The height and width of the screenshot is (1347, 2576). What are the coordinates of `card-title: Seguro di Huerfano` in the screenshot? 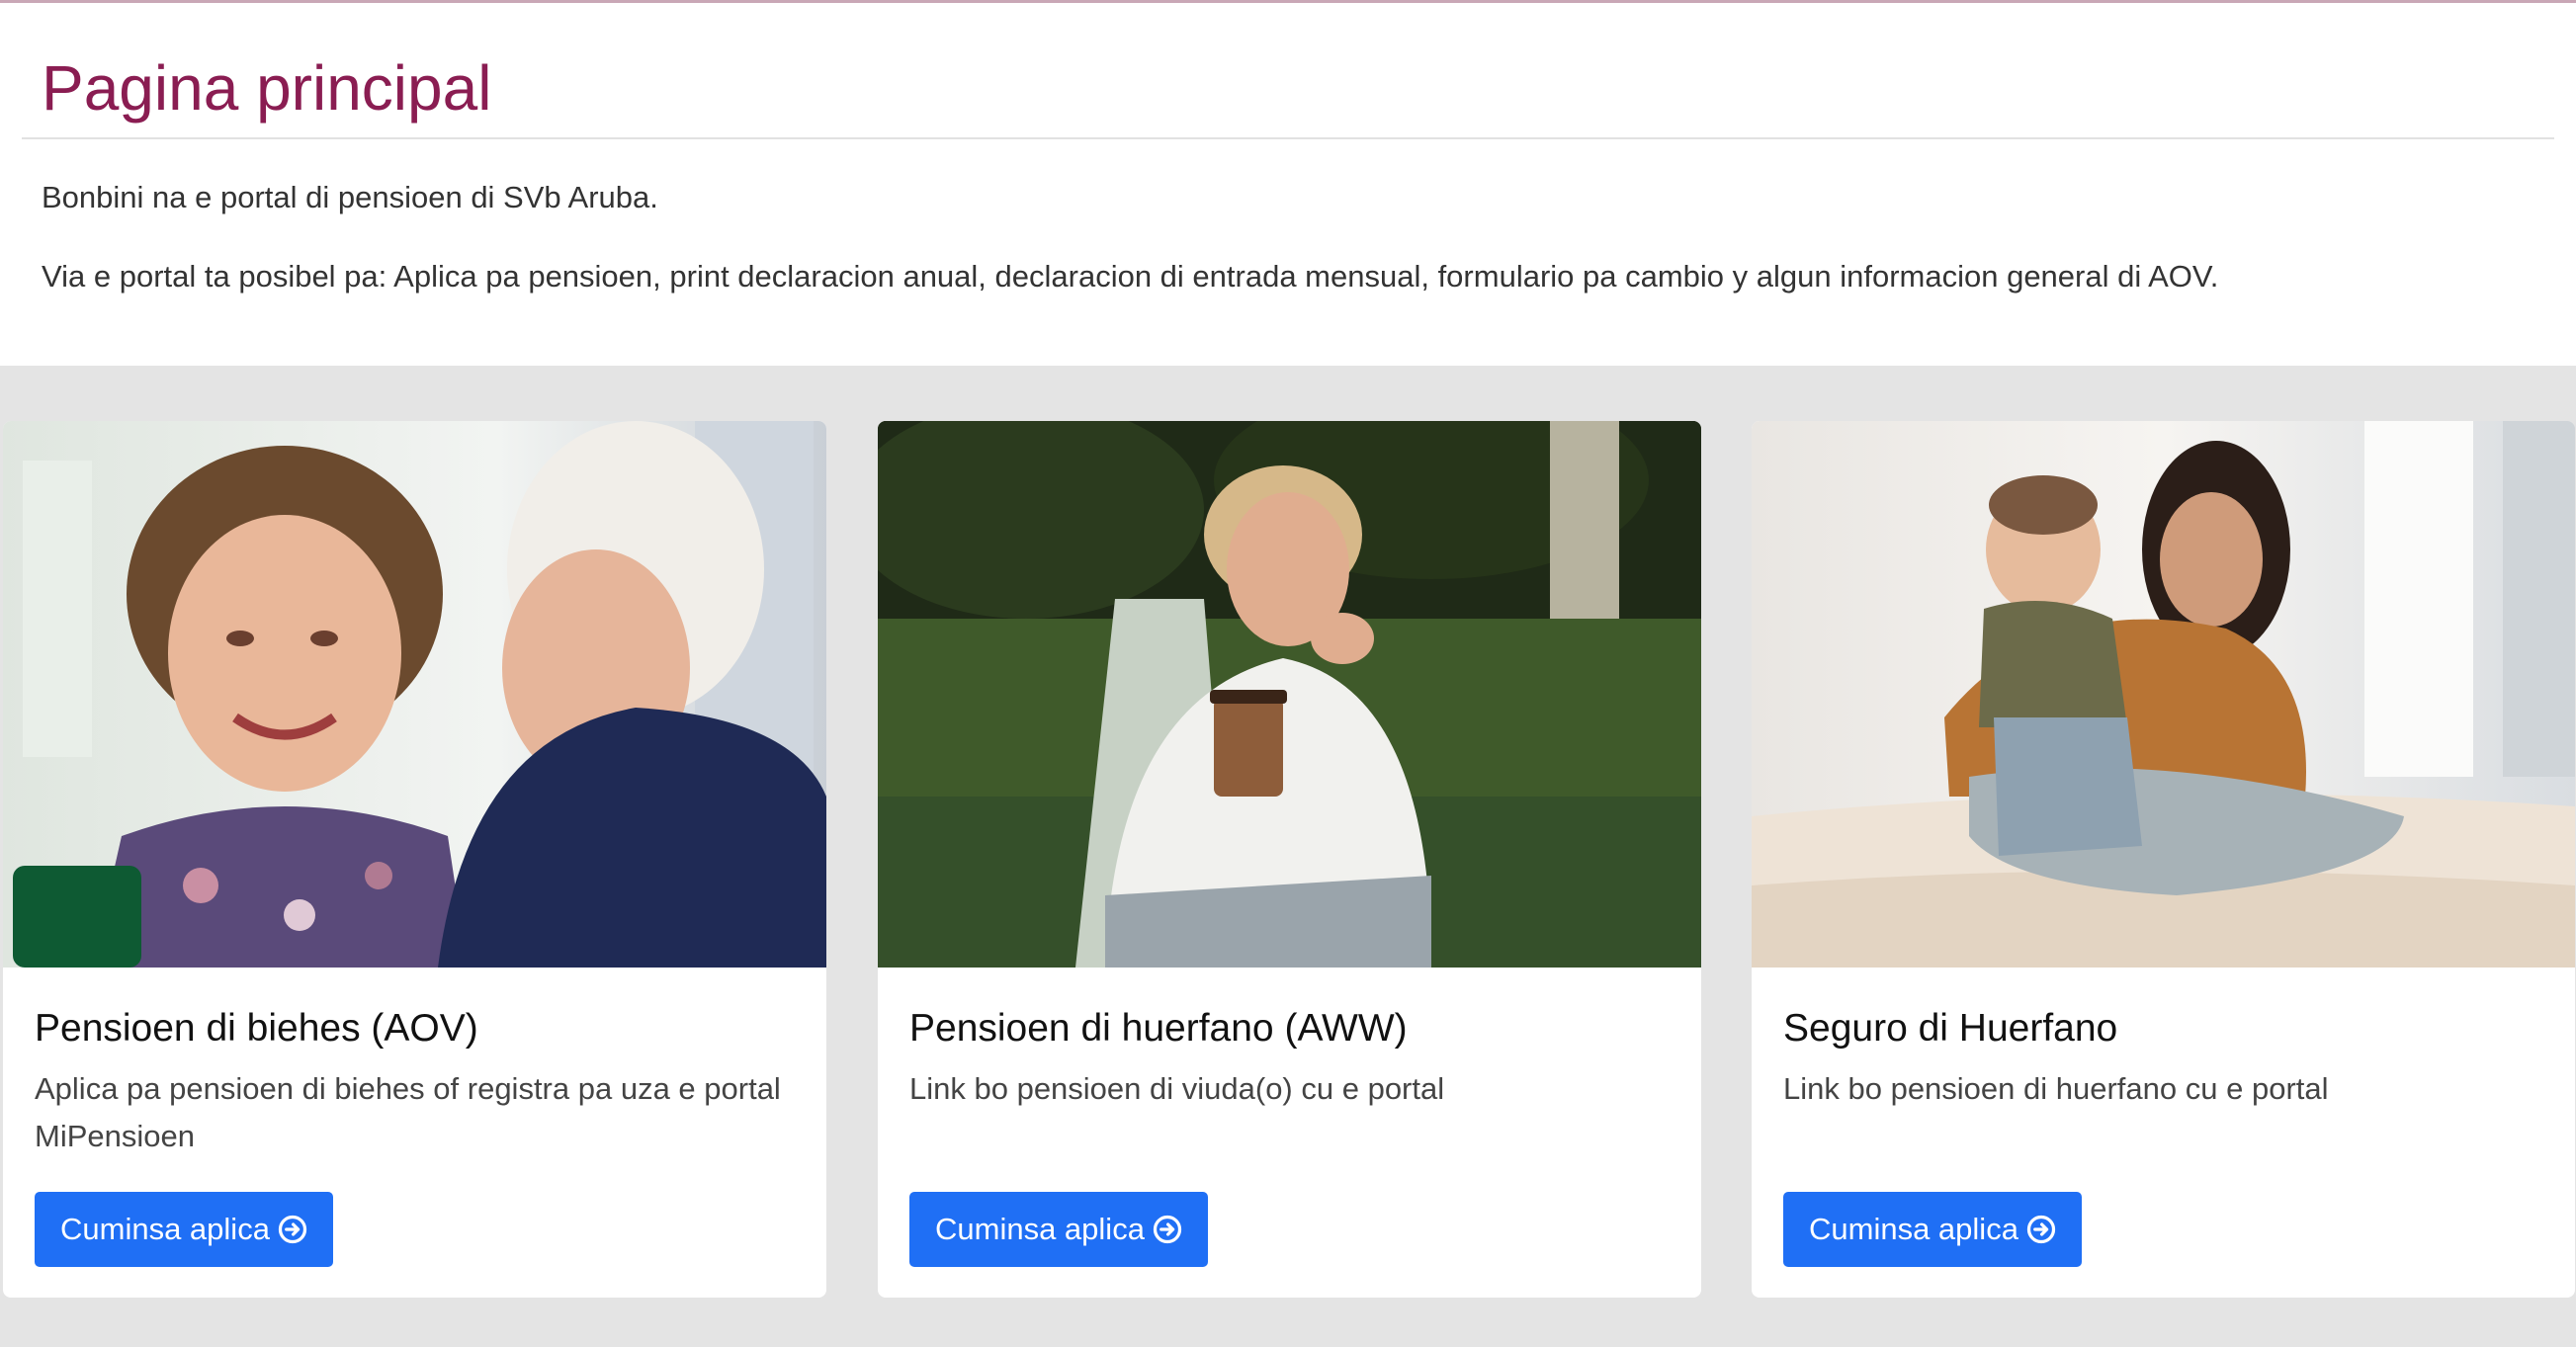 It's located at (1950, 1028).